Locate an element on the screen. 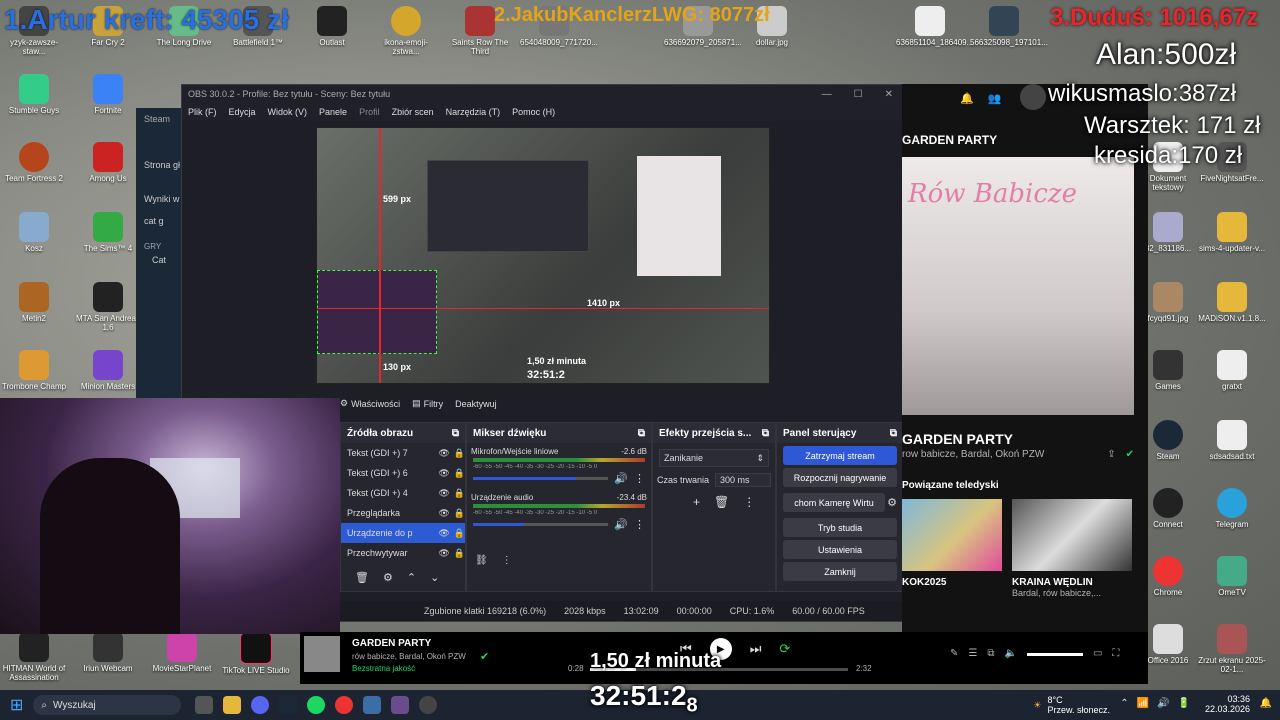 This screenshot has width=1280, height=720. menu-edit: Edycja is located at coordinates (242, 112).